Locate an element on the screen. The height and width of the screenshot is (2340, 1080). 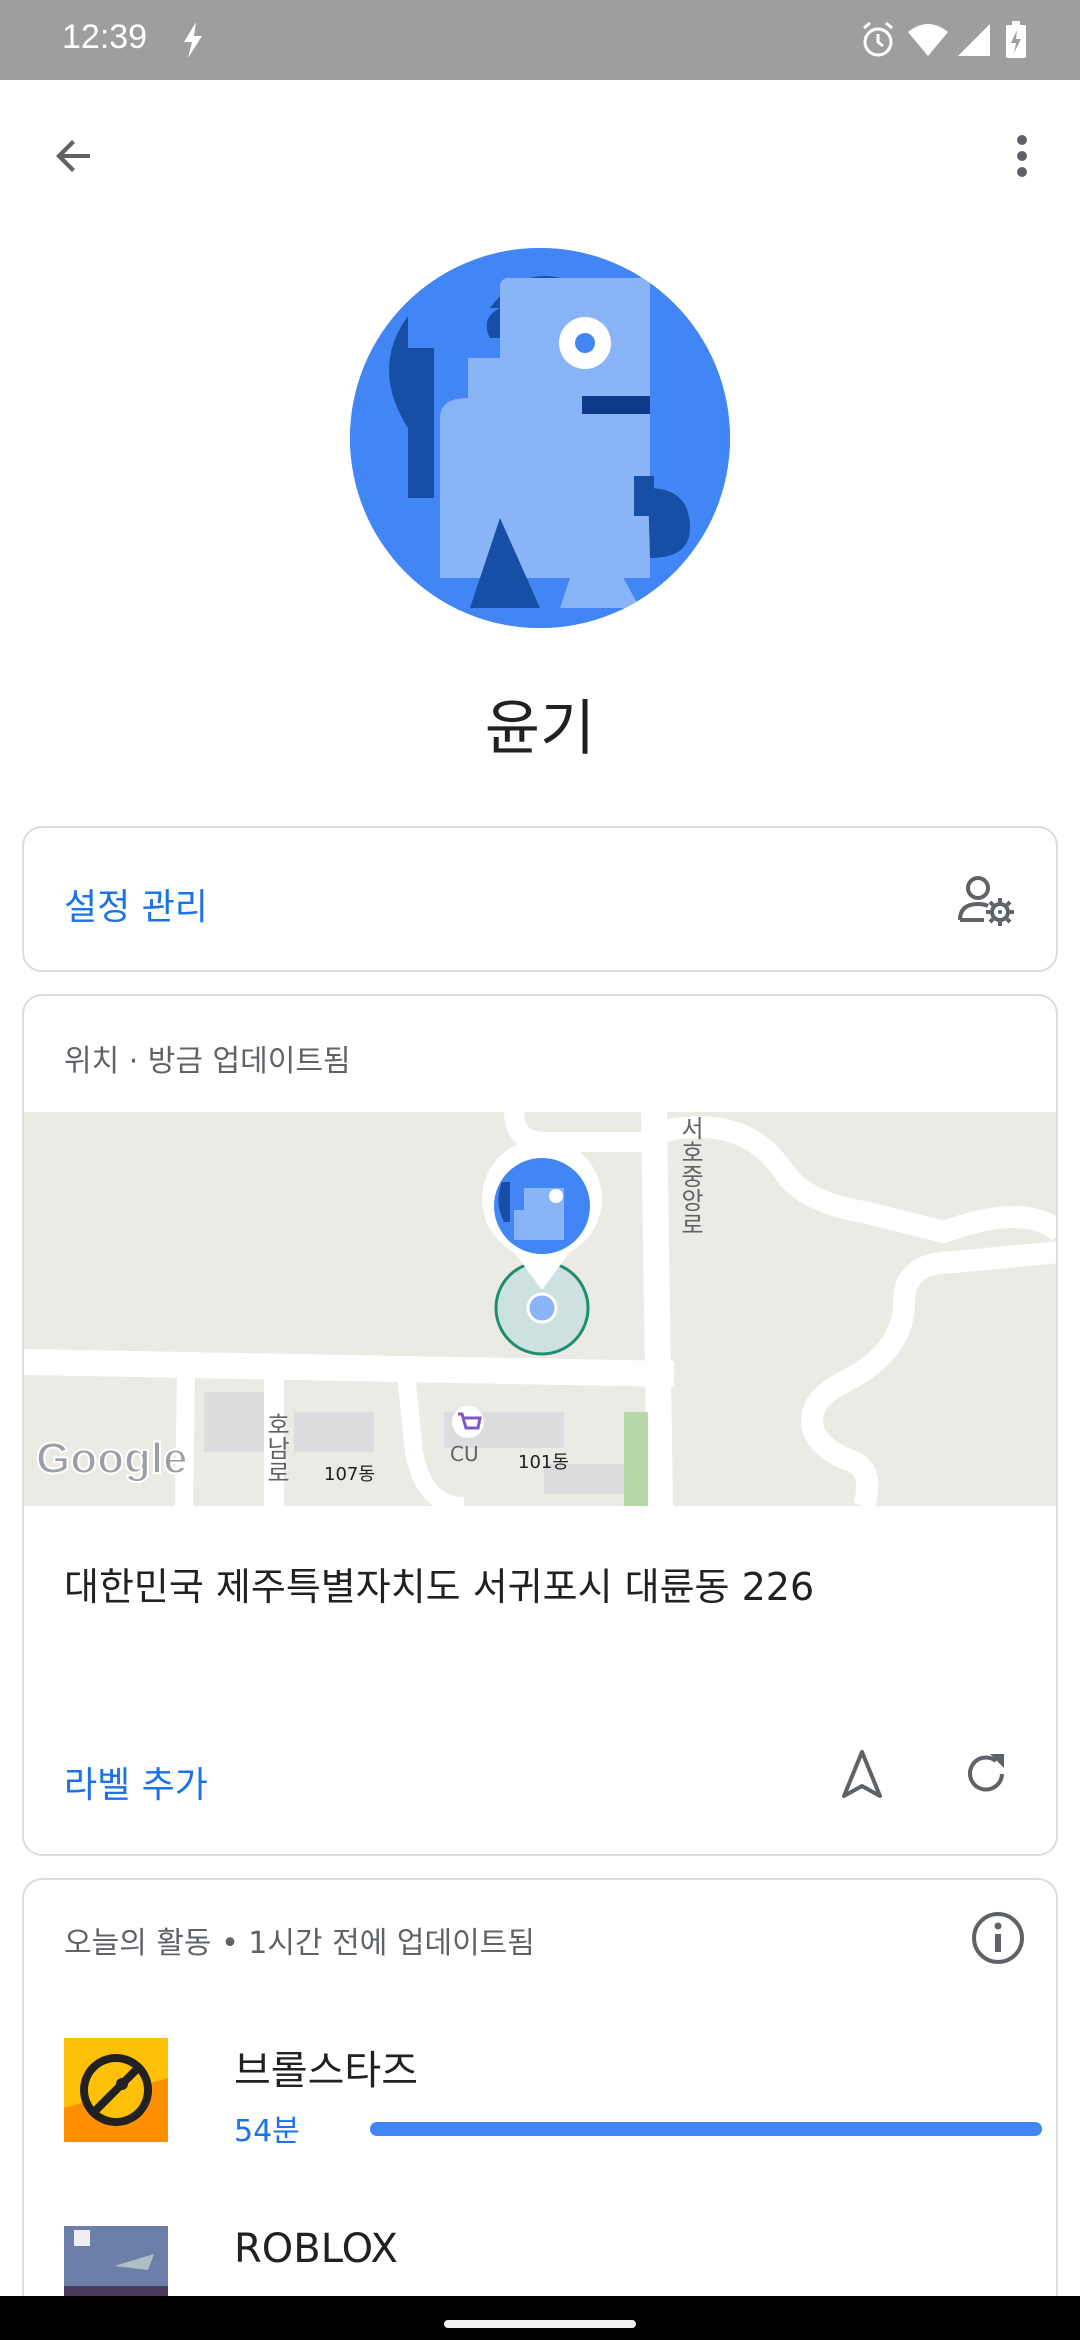
brawl-stars-app-icon is located at coordinates (116, 2090).